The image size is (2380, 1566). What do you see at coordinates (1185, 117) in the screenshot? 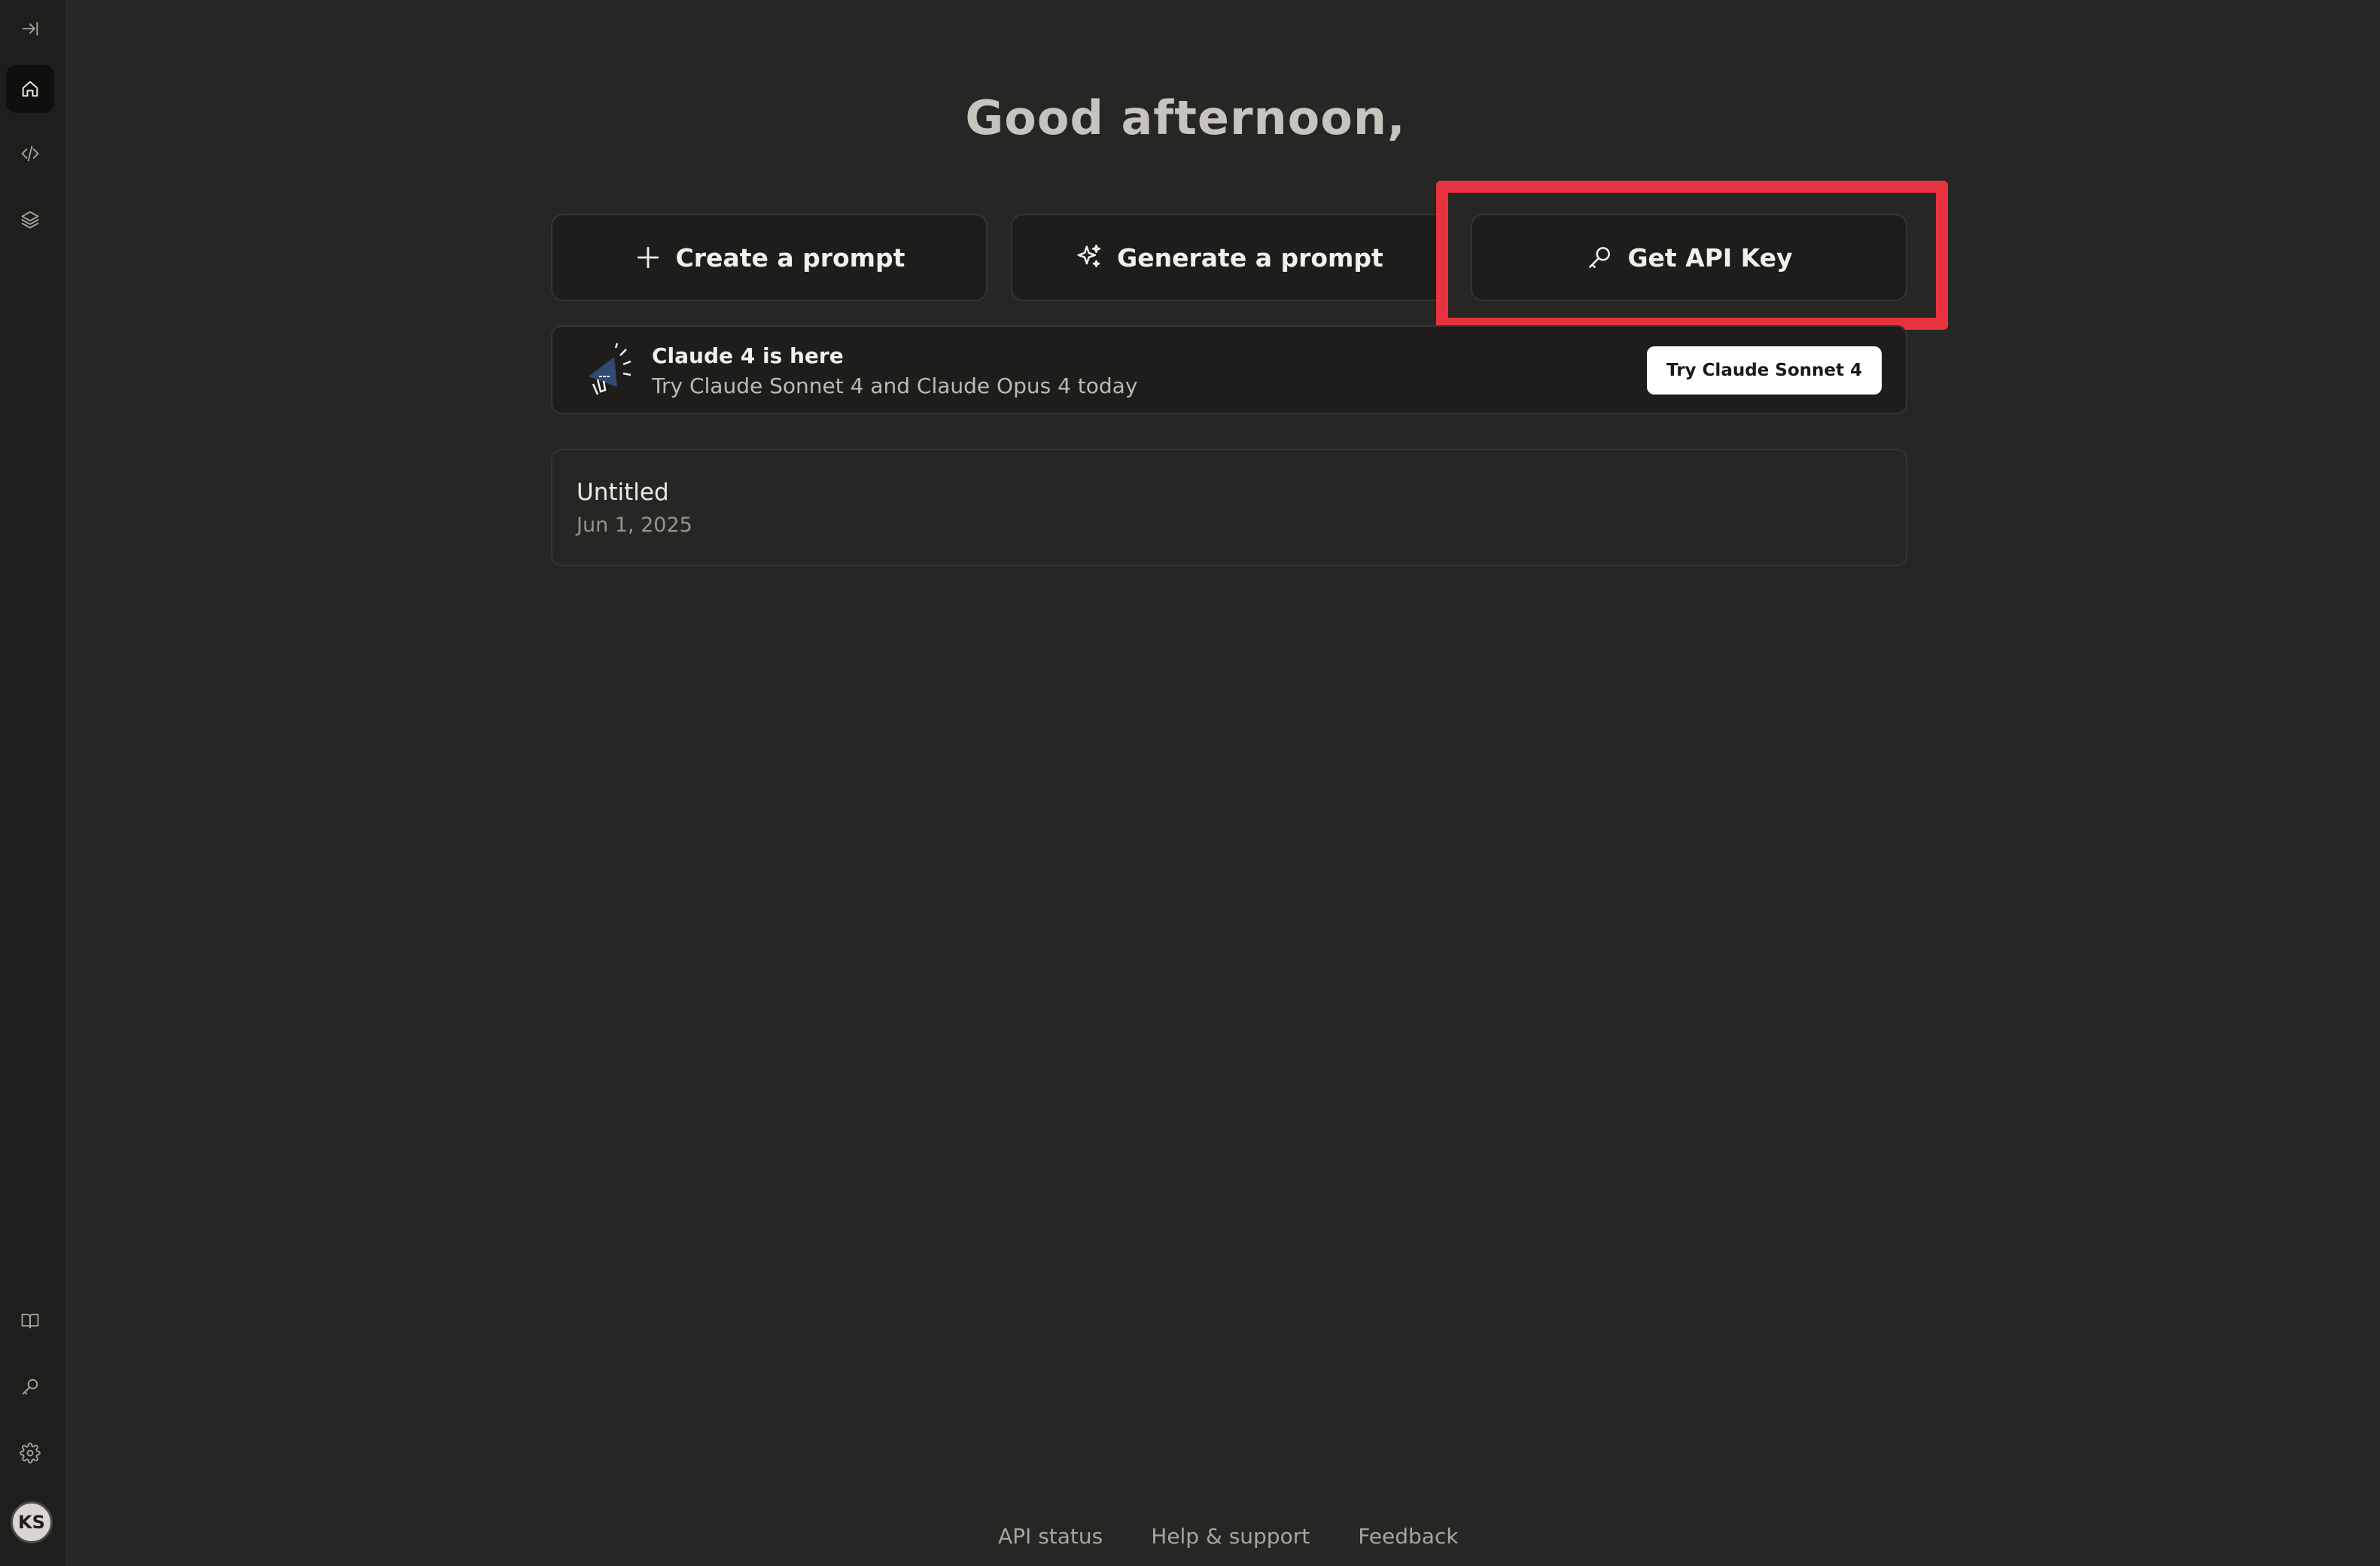
I see `greeting: Good afternoon,` at bounding box center [1185, 117].